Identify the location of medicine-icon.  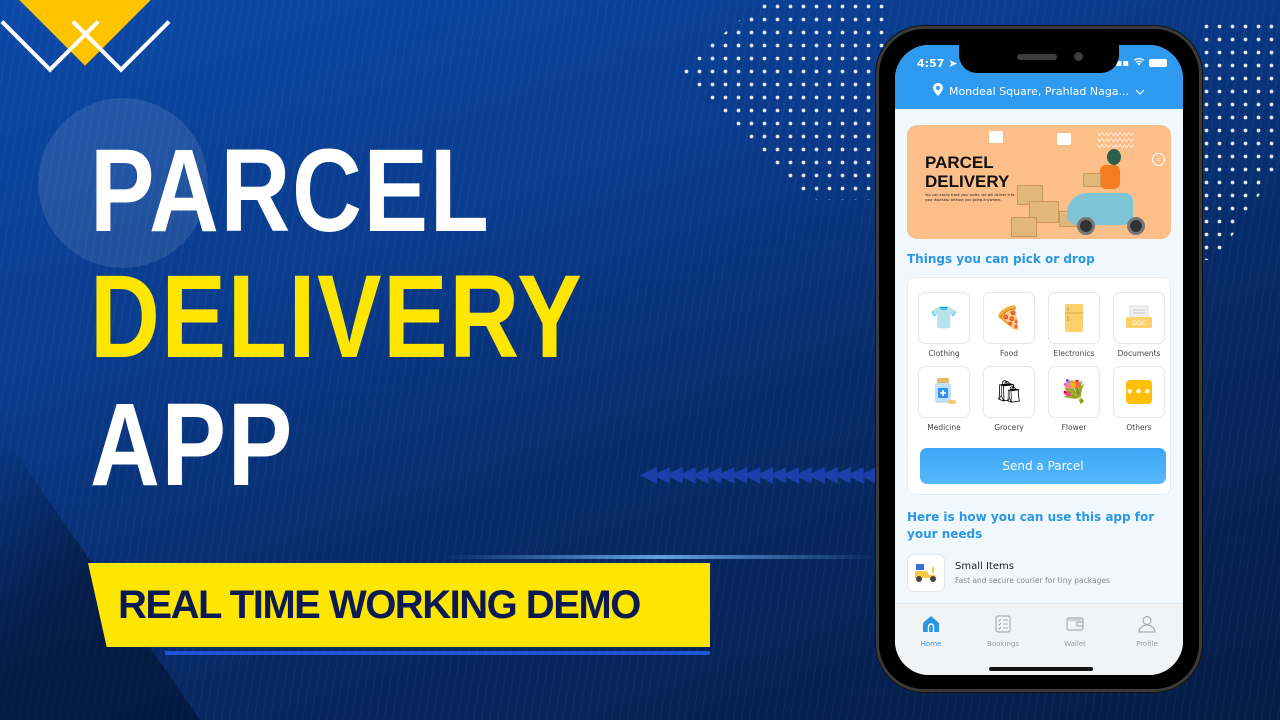
(944, 392).